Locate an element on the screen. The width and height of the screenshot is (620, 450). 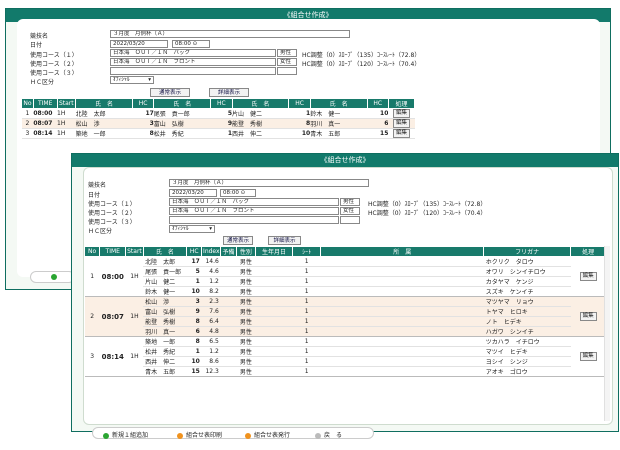
orange-dot-icon is located at coordinates (248, 435).